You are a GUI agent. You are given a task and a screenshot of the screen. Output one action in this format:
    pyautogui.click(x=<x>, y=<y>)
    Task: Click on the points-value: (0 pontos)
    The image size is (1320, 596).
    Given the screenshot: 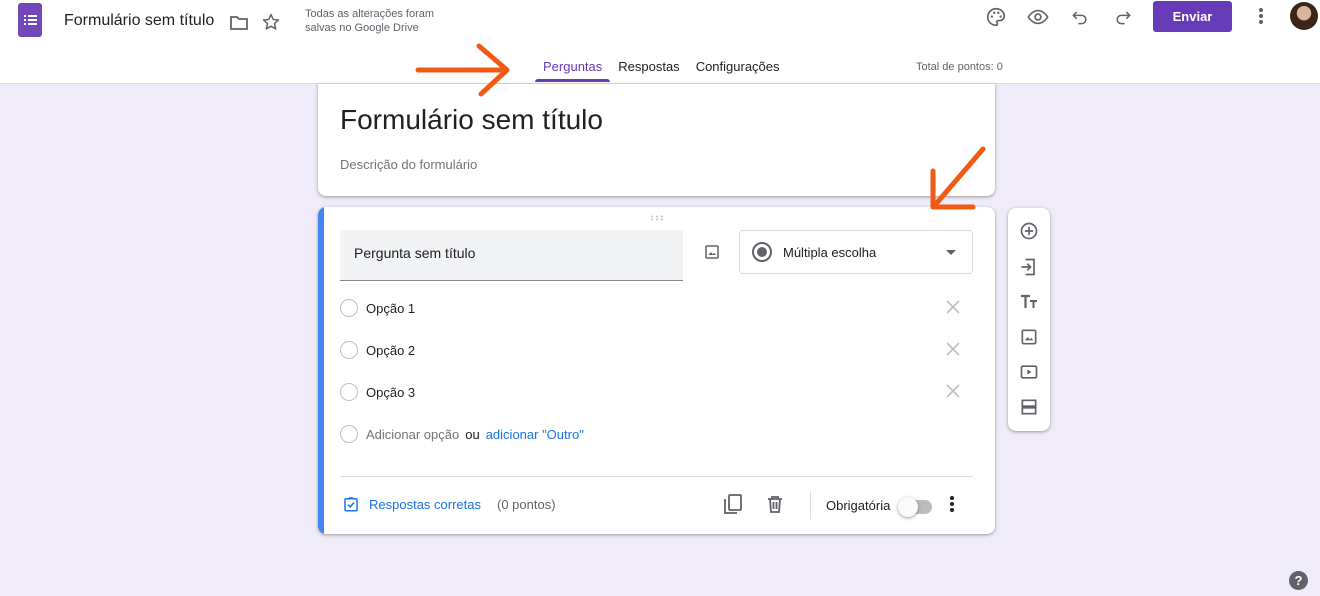 What is the action you would take?
    pyautogui.click(x=526, y=504)
    